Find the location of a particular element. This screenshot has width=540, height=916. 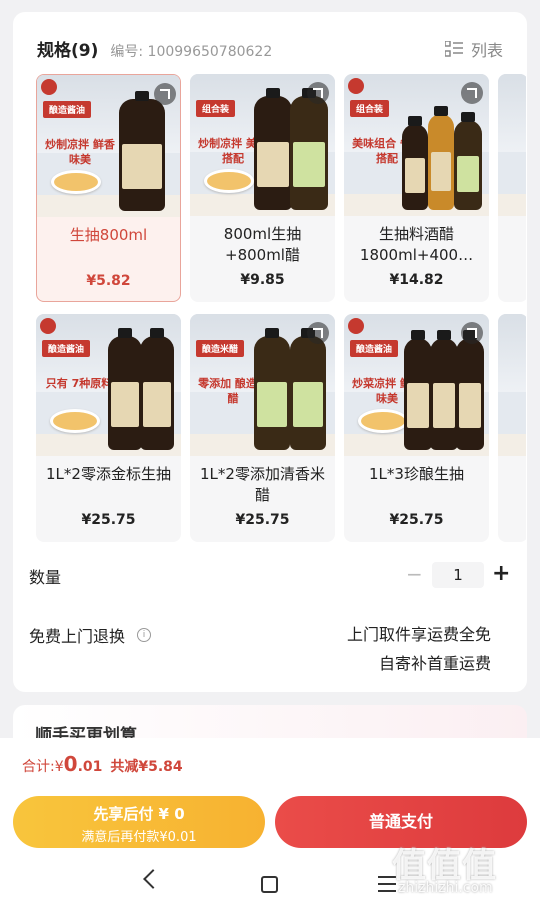

sku-option-4: 酿造酱油 只有 7种原料 1L*2零添金标生抽 ¥25.75 is located at coordinates (108, 428).